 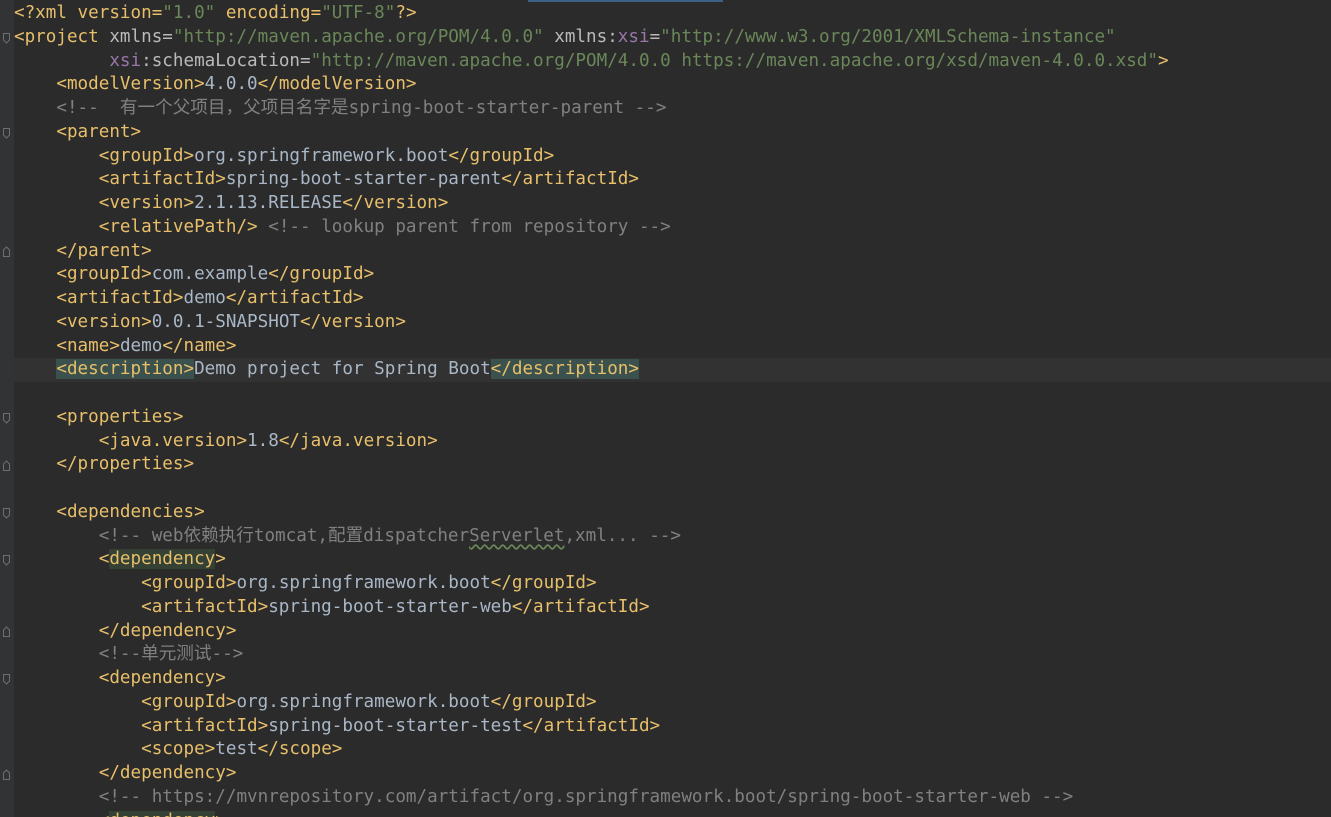 What do you see at coordinates (141, 36) in the screenshot?
I see `attr-name: xmlns=` at bounding box center [141, 36].